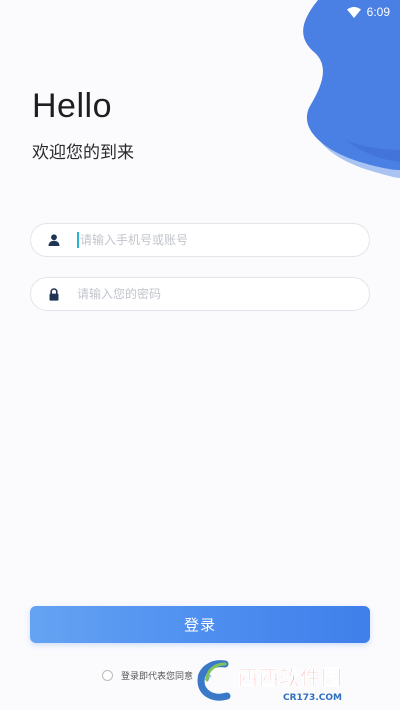 Image resolution: width=400 pixels, height=710 pixels. Describe the element at coordinates (353, 12) in the screenshot. I see `wifi-icon` at that location.